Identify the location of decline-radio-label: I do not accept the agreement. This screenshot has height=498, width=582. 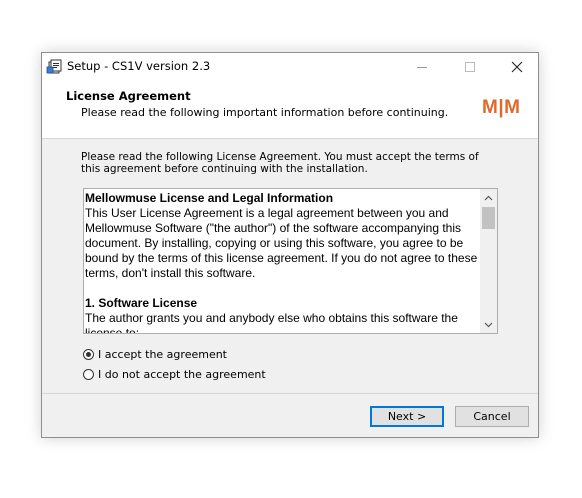
(182, 374).